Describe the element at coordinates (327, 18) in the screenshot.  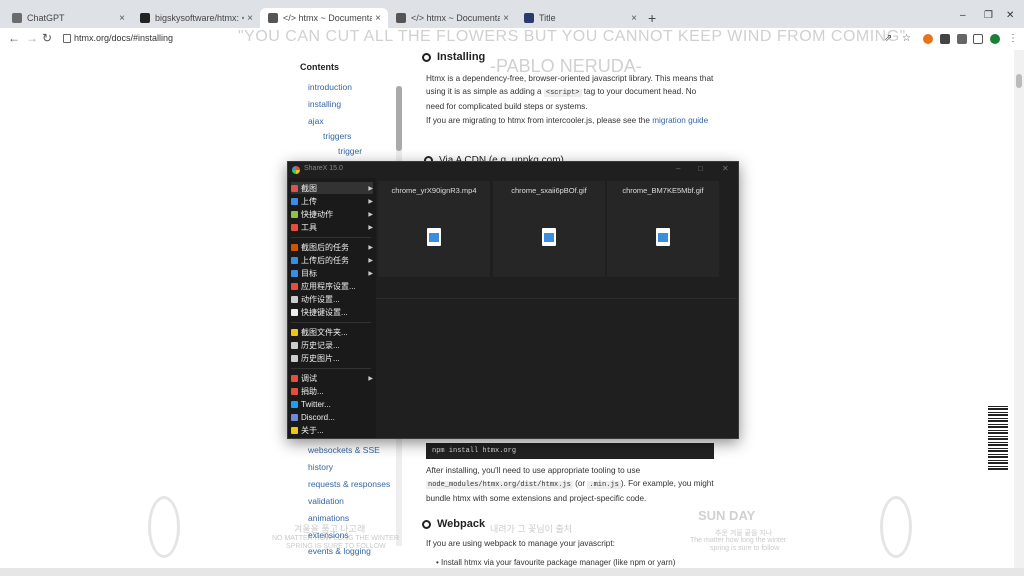
I see `tab-label: </> htmx ~ Documentation` at that location.